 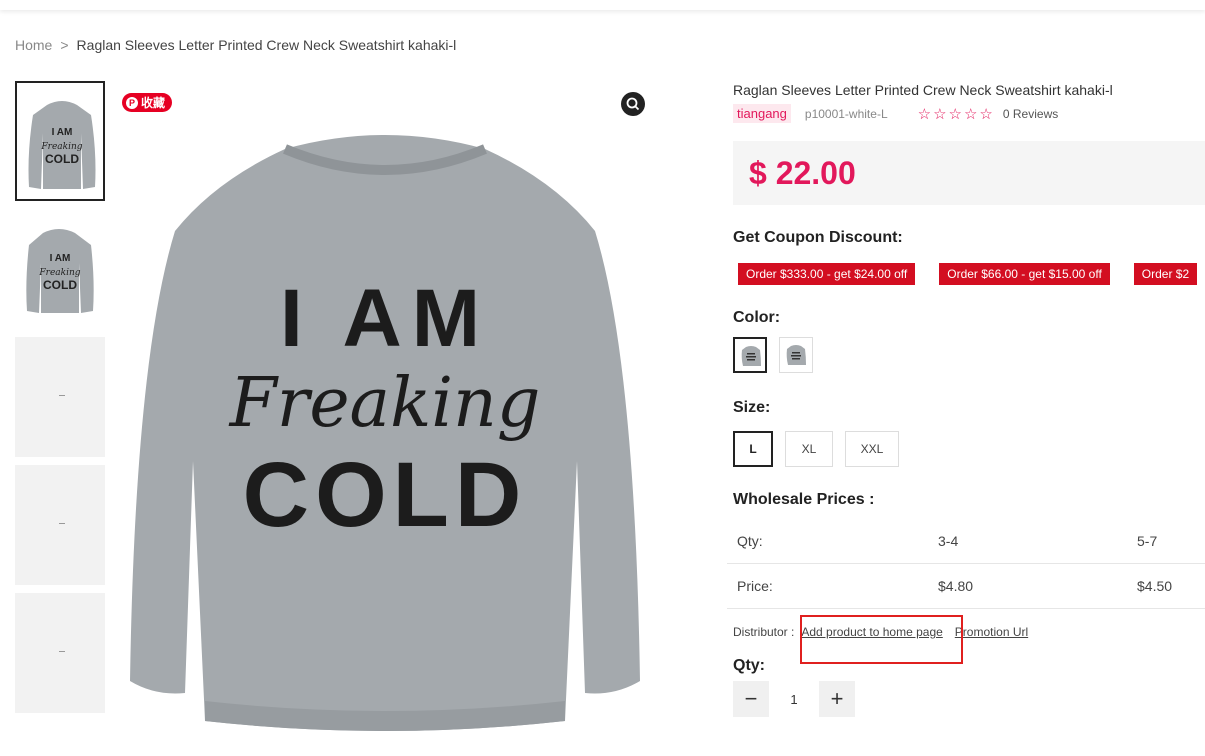 I want to click on size-option-xl: XL, so click(x=809, y=449).